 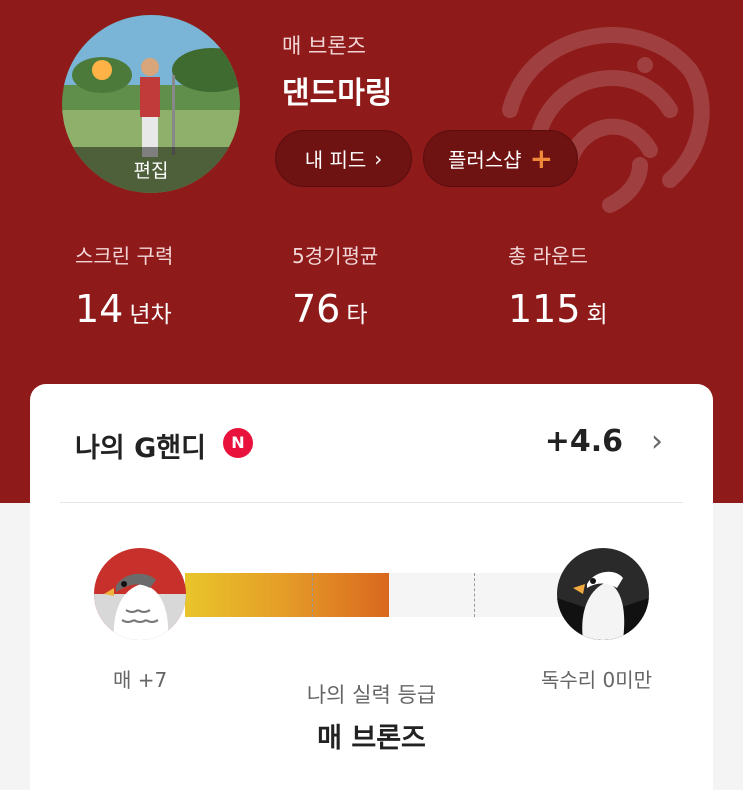 I want to click on stat-label: 5경기평균, so click(x=335, y=256).